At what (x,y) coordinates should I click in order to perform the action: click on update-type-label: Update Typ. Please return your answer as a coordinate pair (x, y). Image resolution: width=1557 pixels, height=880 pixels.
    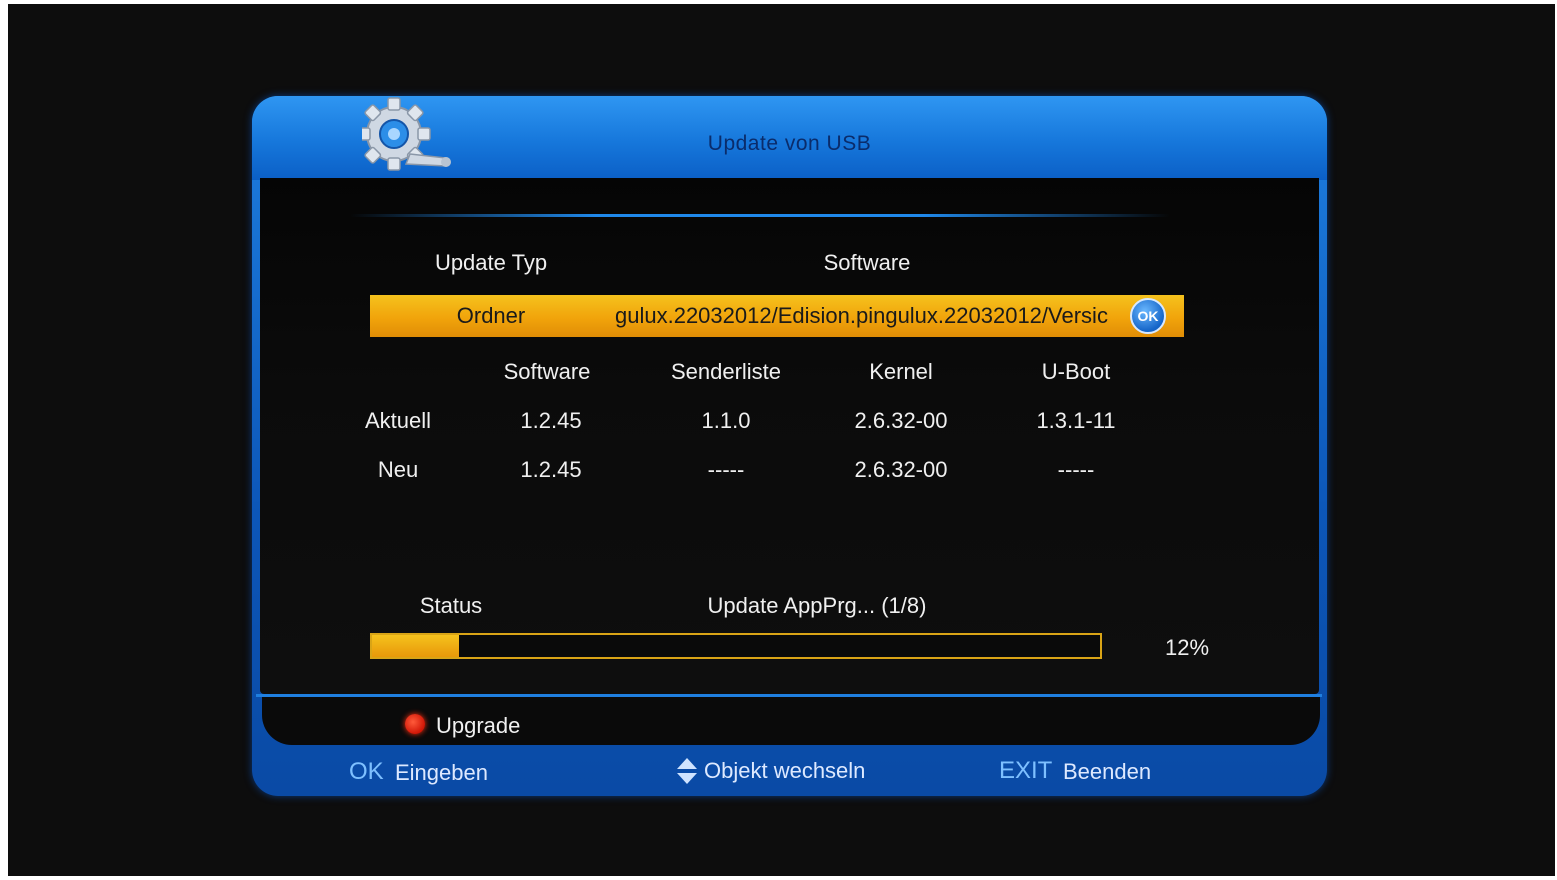
    Looking at the image, I should click on (491, 262).